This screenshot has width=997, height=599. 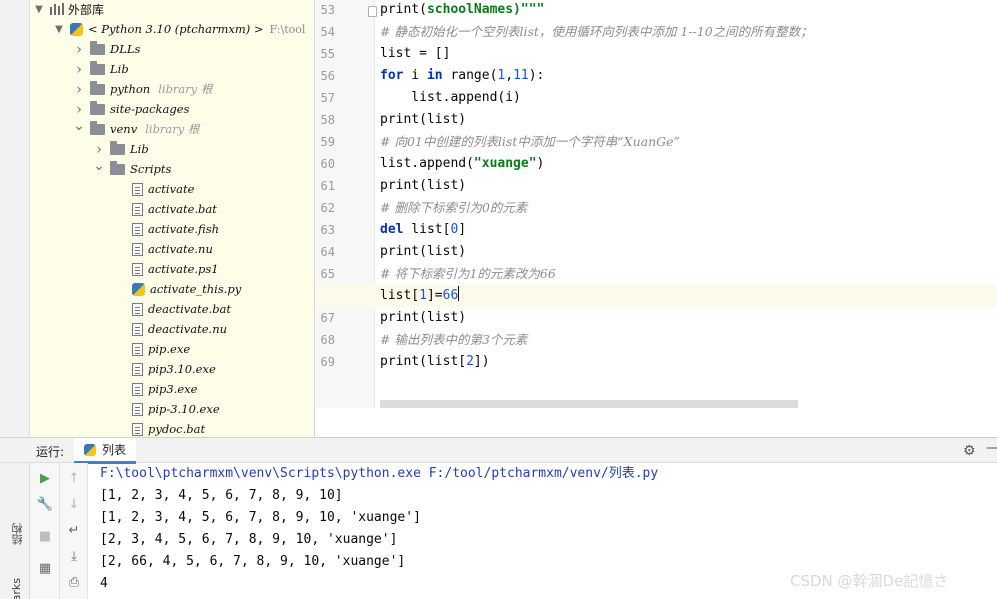 What do you see at coordinates (142, 89) in the screenshot?
I see `tree-node: › python library 根` at bounding box center [142, 89].